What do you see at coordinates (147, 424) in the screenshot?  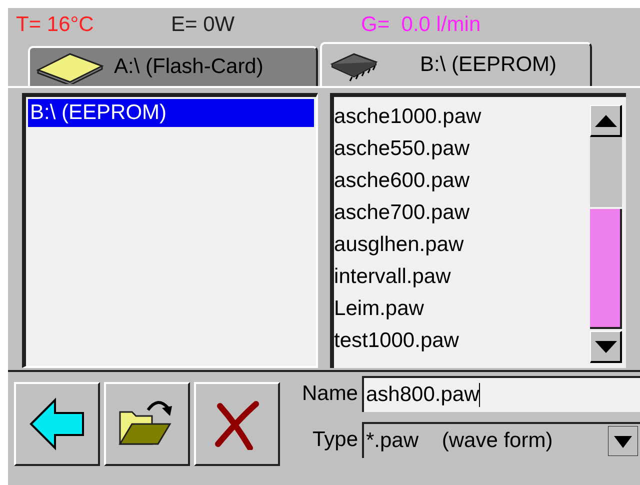 I see `open-button` at bounding box center [147, 424].